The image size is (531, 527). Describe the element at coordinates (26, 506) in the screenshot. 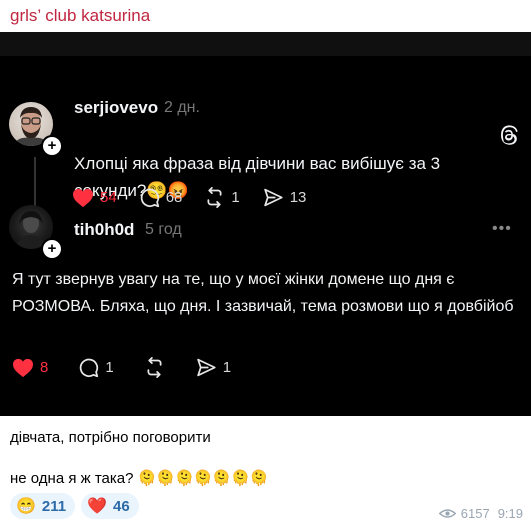

I see `grin-emoji-icon: 😁` at that location.